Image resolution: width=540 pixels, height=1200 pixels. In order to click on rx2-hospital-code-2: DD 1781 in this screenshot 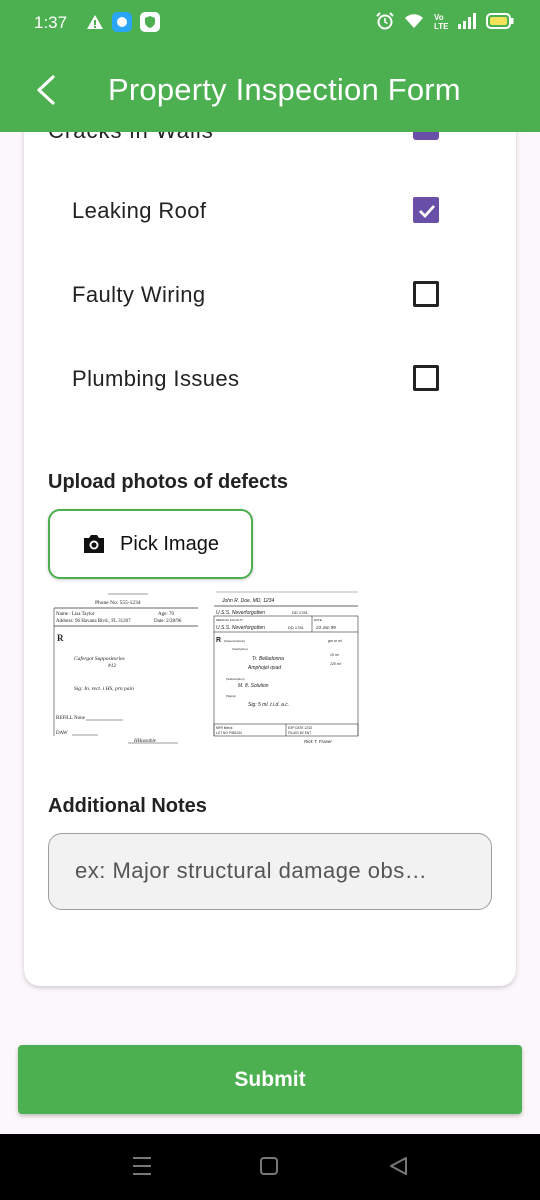, I will do `click(296, 627)`.